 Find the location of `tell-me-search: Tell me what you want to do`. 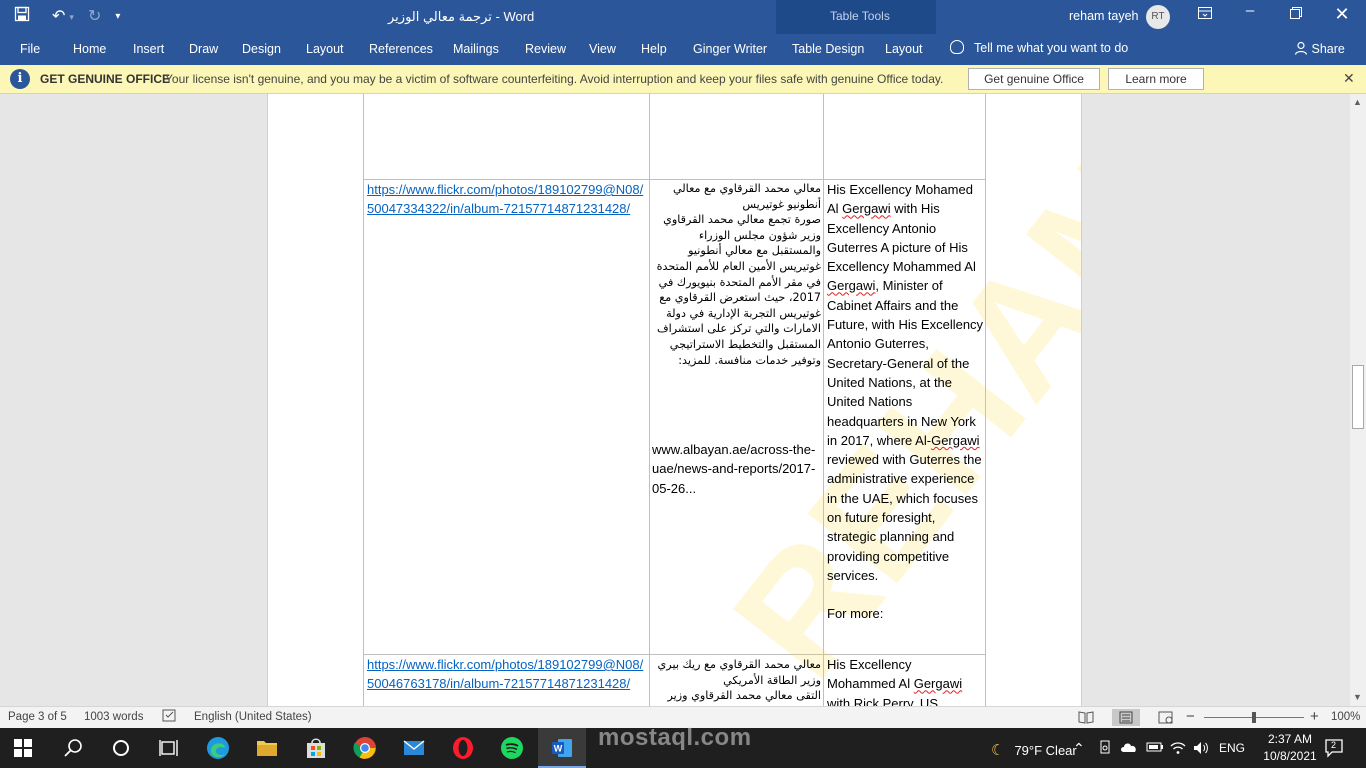

tell-me-search: Tell me what you want to do is located at coordinates (1039, 47).